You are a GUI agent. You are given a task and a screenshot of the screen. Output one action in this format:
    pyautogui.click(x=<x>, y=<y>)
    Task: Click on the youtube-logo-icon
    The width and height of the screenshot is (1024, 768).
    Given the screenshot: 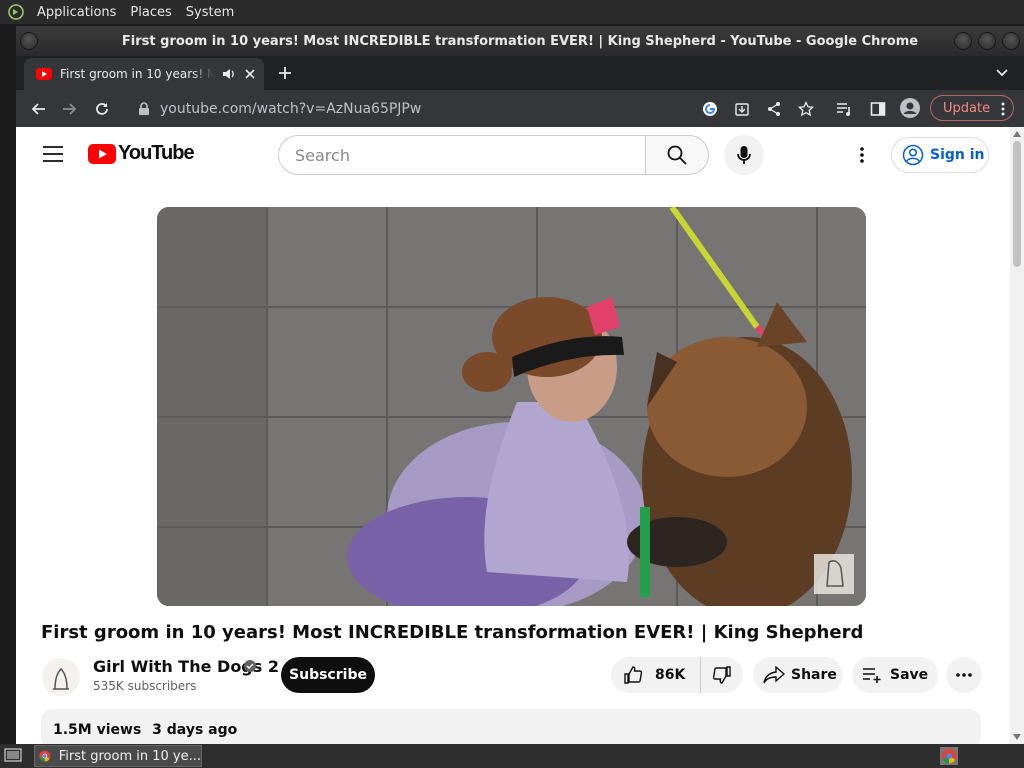 What is the action you would take?
    pyautogui.click(x=102, y=154)
    